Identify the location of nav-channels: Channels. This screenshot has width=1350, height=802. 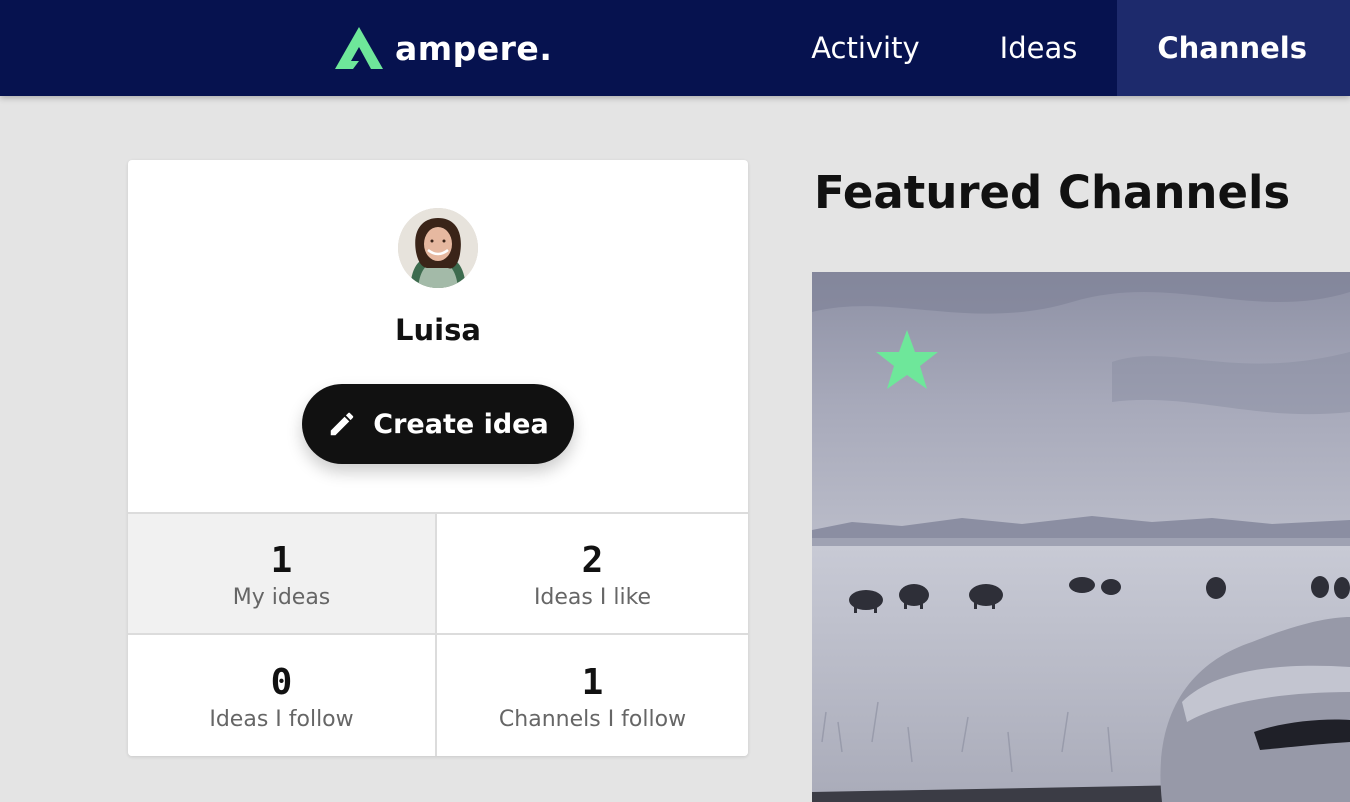
(1233, 48).